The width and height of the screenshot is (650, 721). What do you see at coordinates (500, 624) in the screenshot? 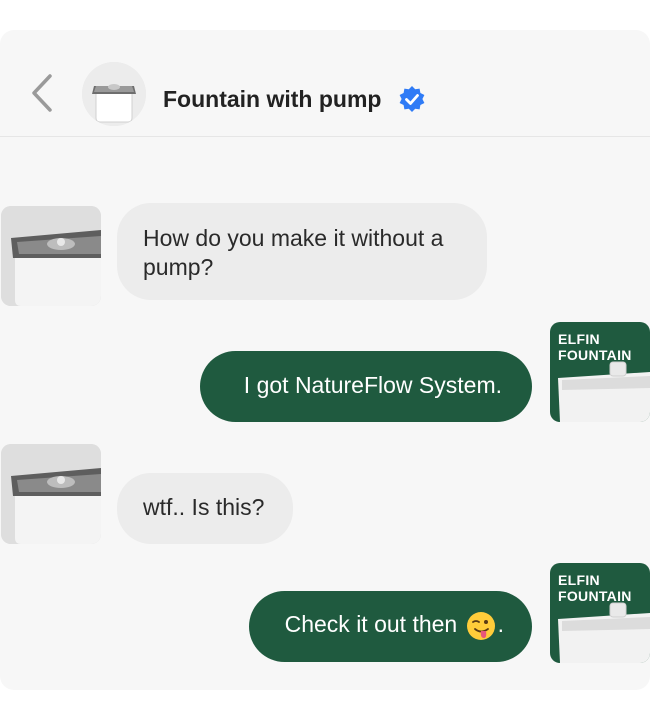
I see `message-suffix: .` at bounding box center [500, 624].